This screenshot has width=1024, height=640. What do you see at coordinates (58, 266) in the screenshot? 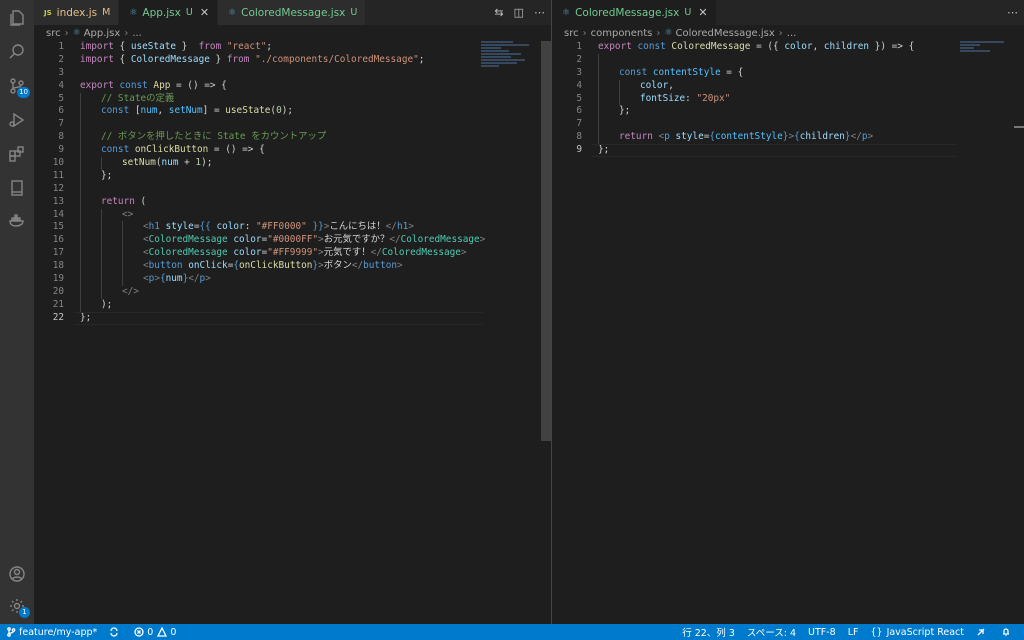
I see `line-number: 18` at bounding box center [58, 266].